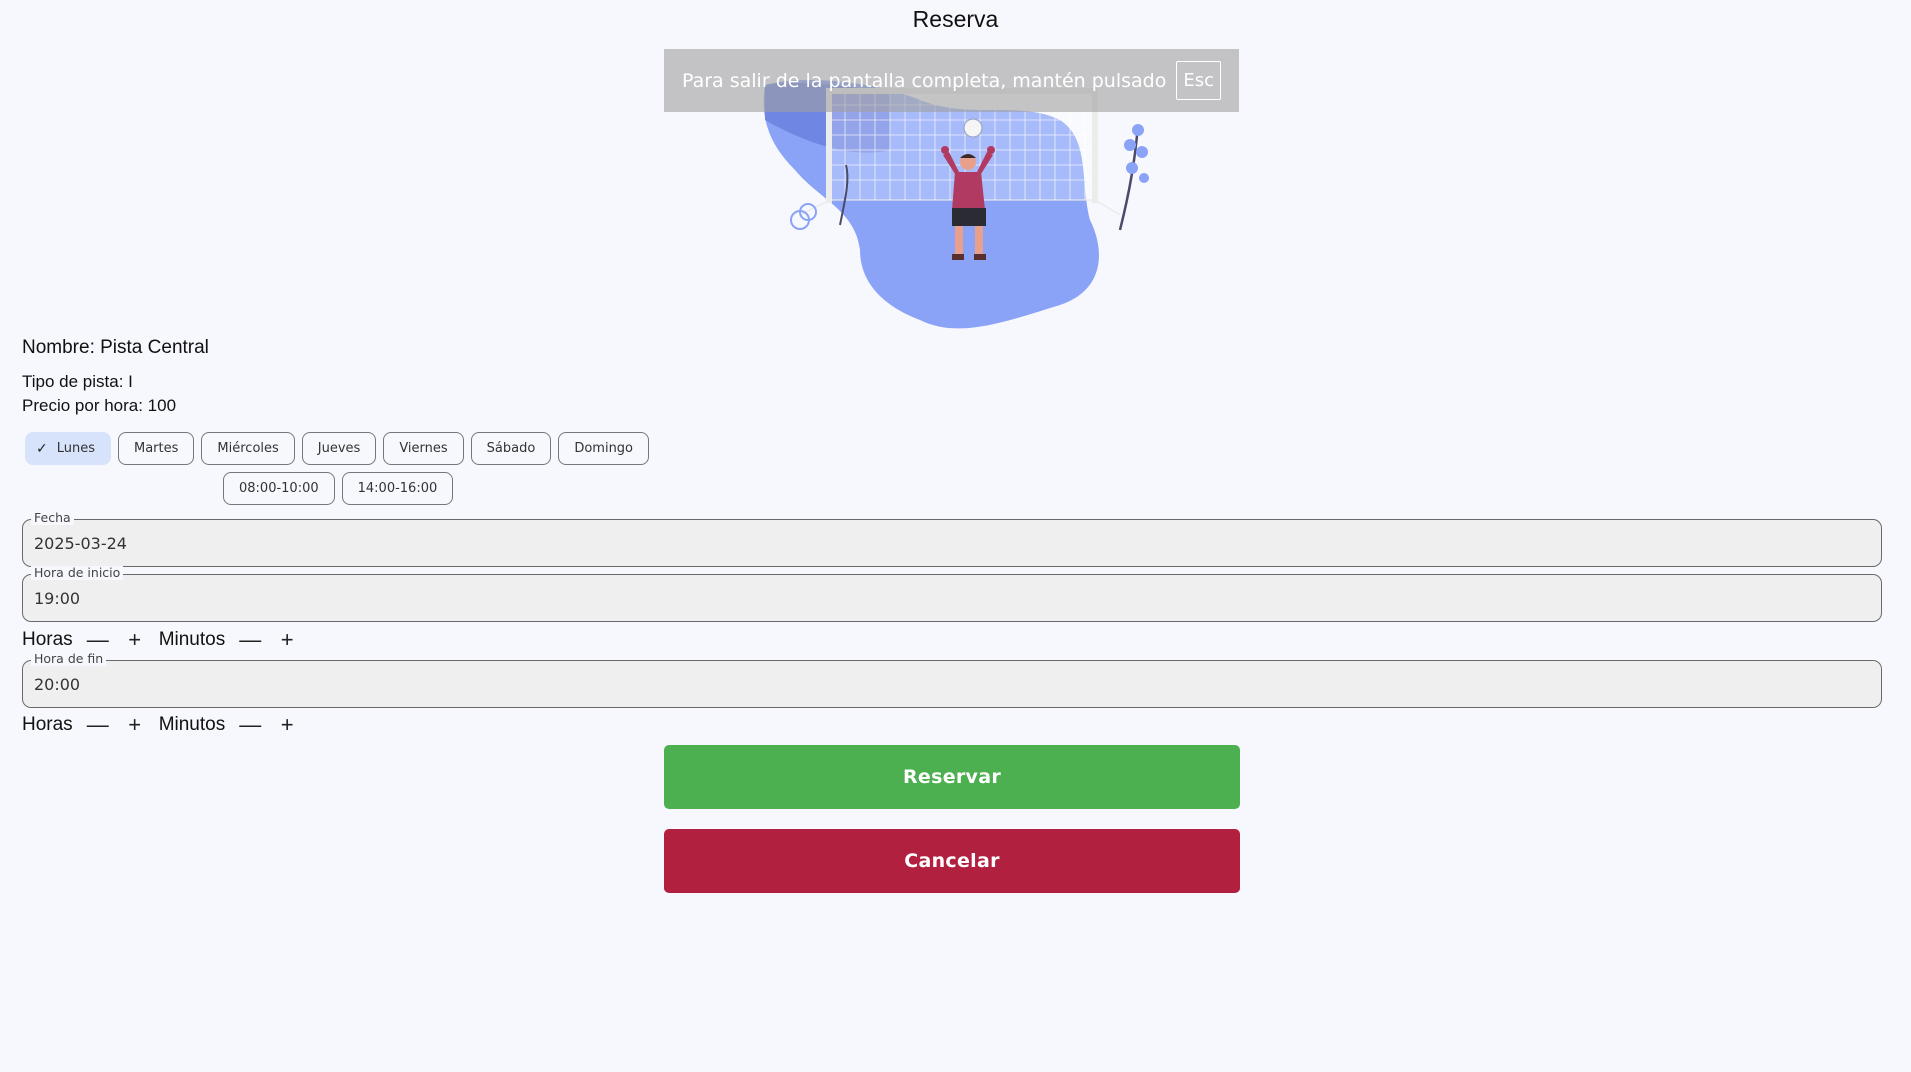  What do you see at coordinates (99, 405) in the screenshot?
I see `court-price: Precio por hora: 100` at bounding box center [99, 405].